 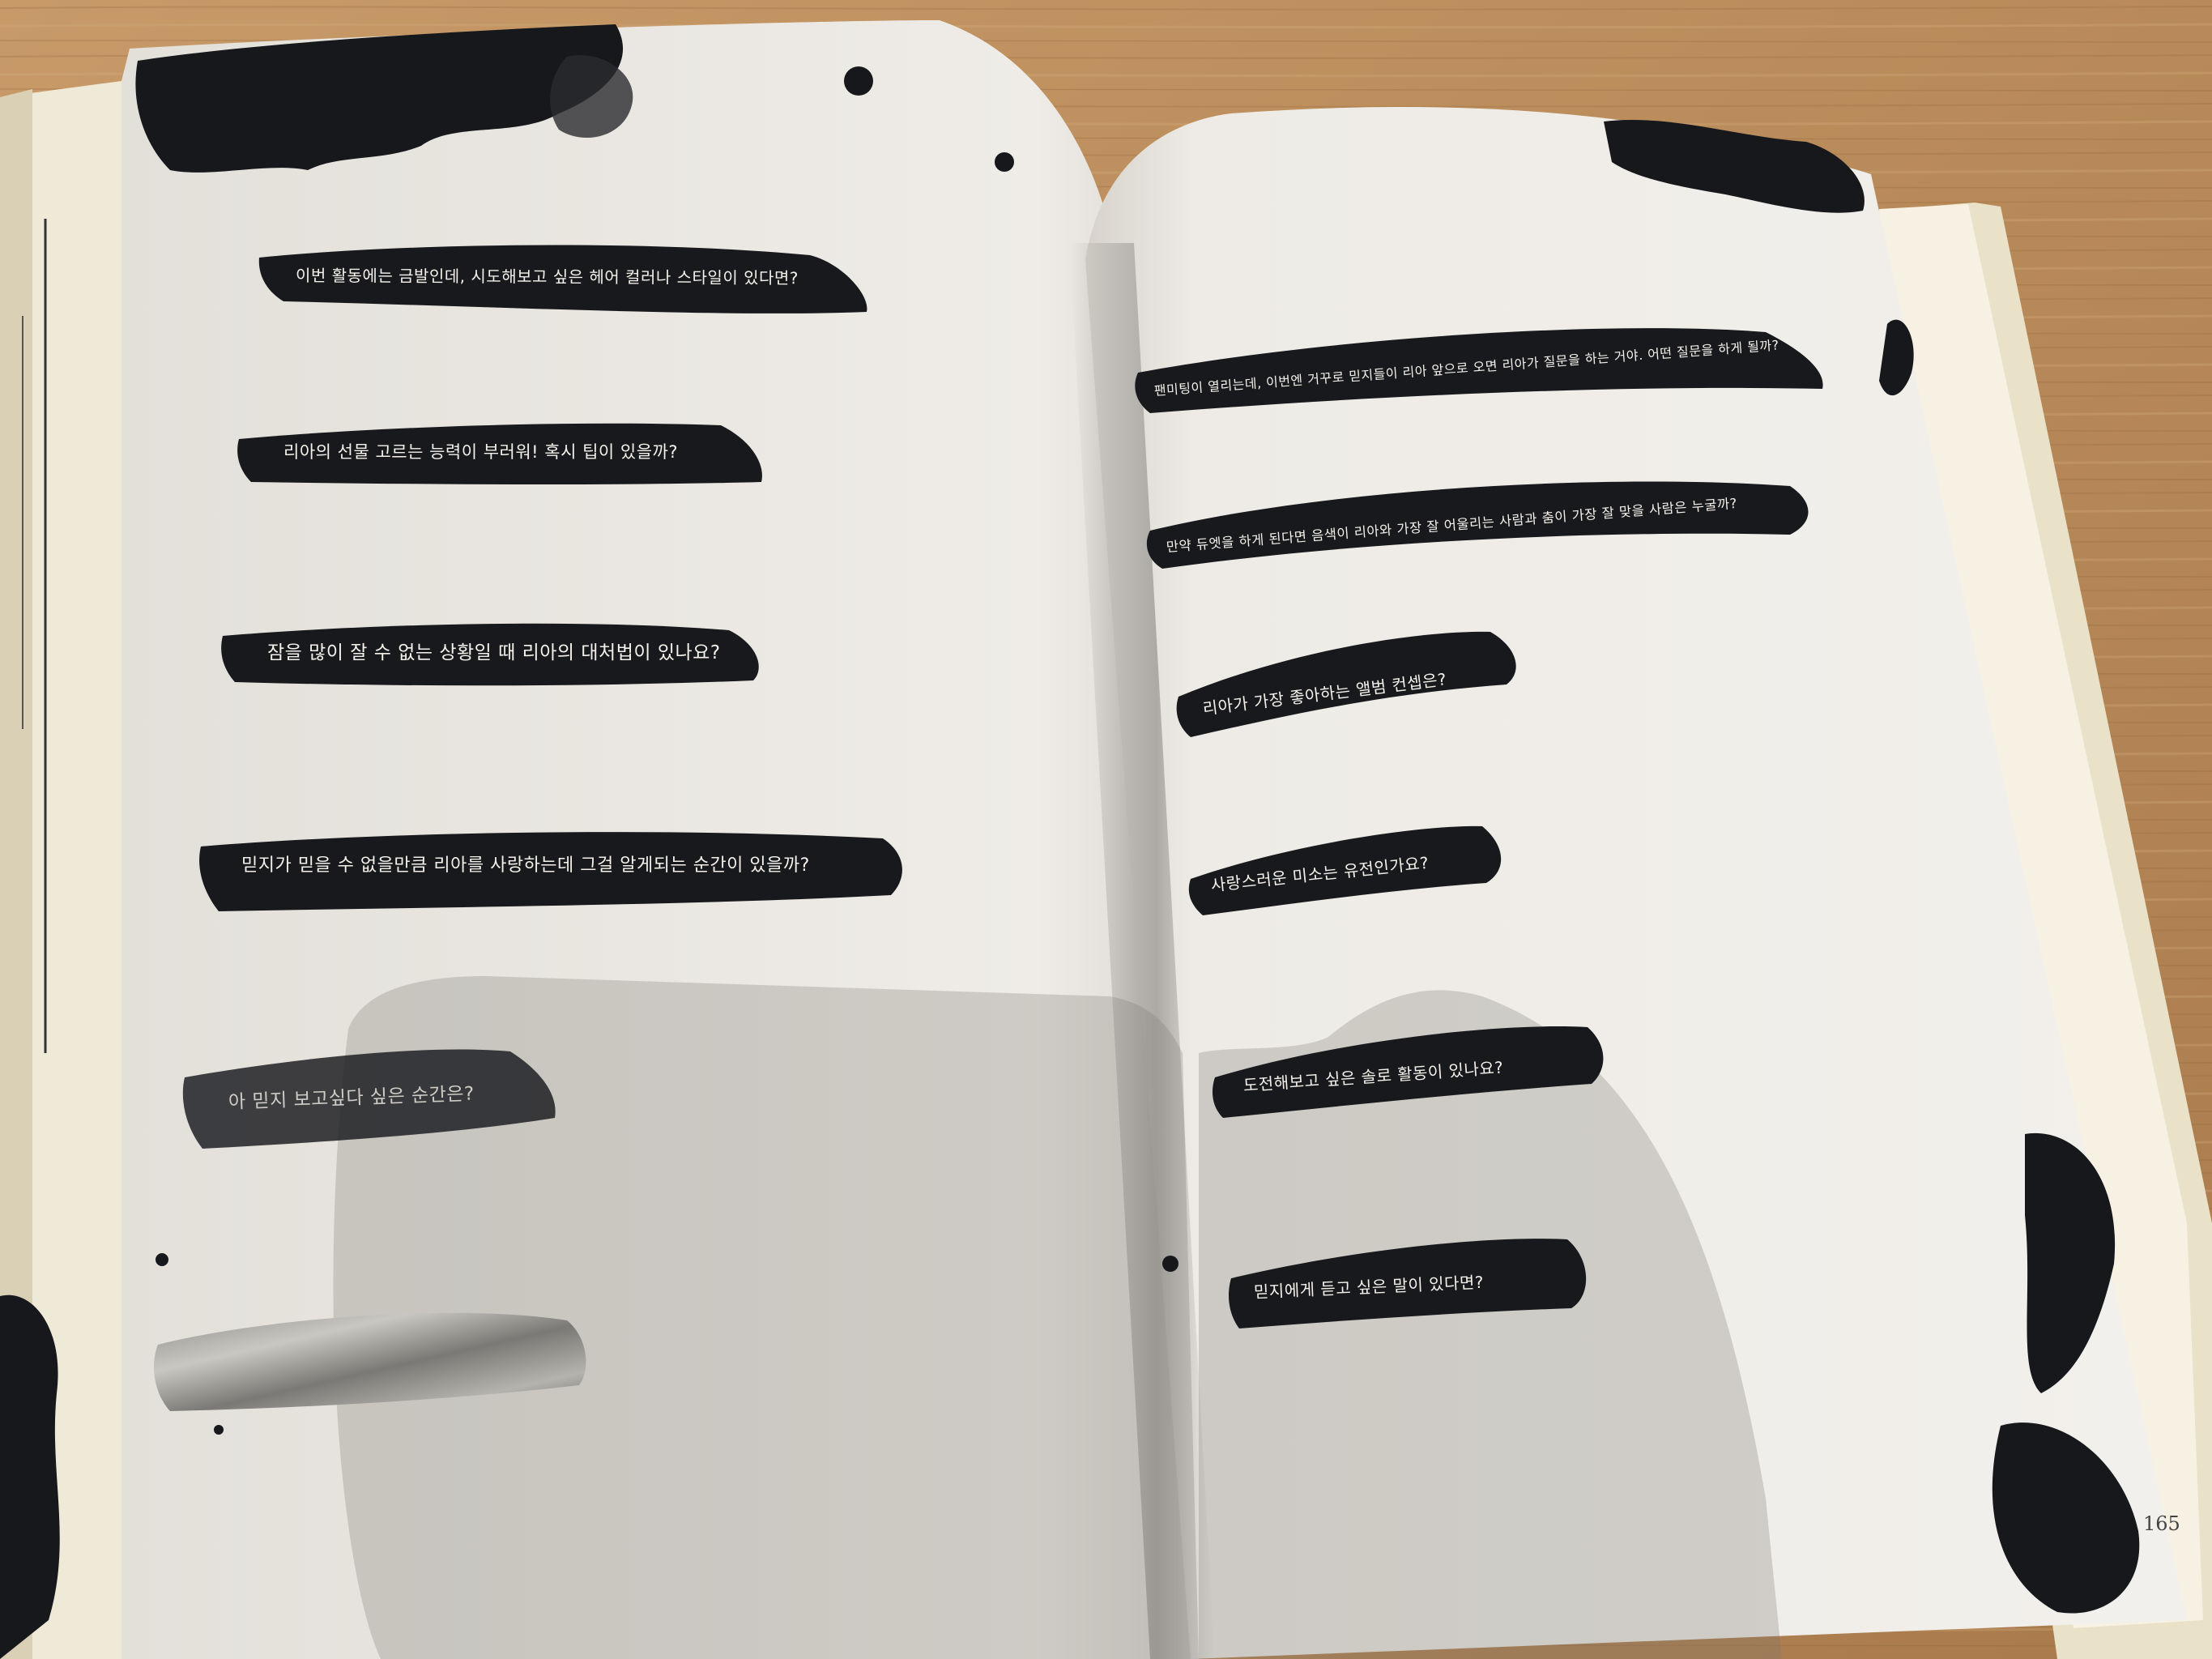 I want to click on left-prompt-3: 잠을 많이 잘 수 없는 상황일 때 리아의 대처법이 있나요?, so click(x=494, y=652).